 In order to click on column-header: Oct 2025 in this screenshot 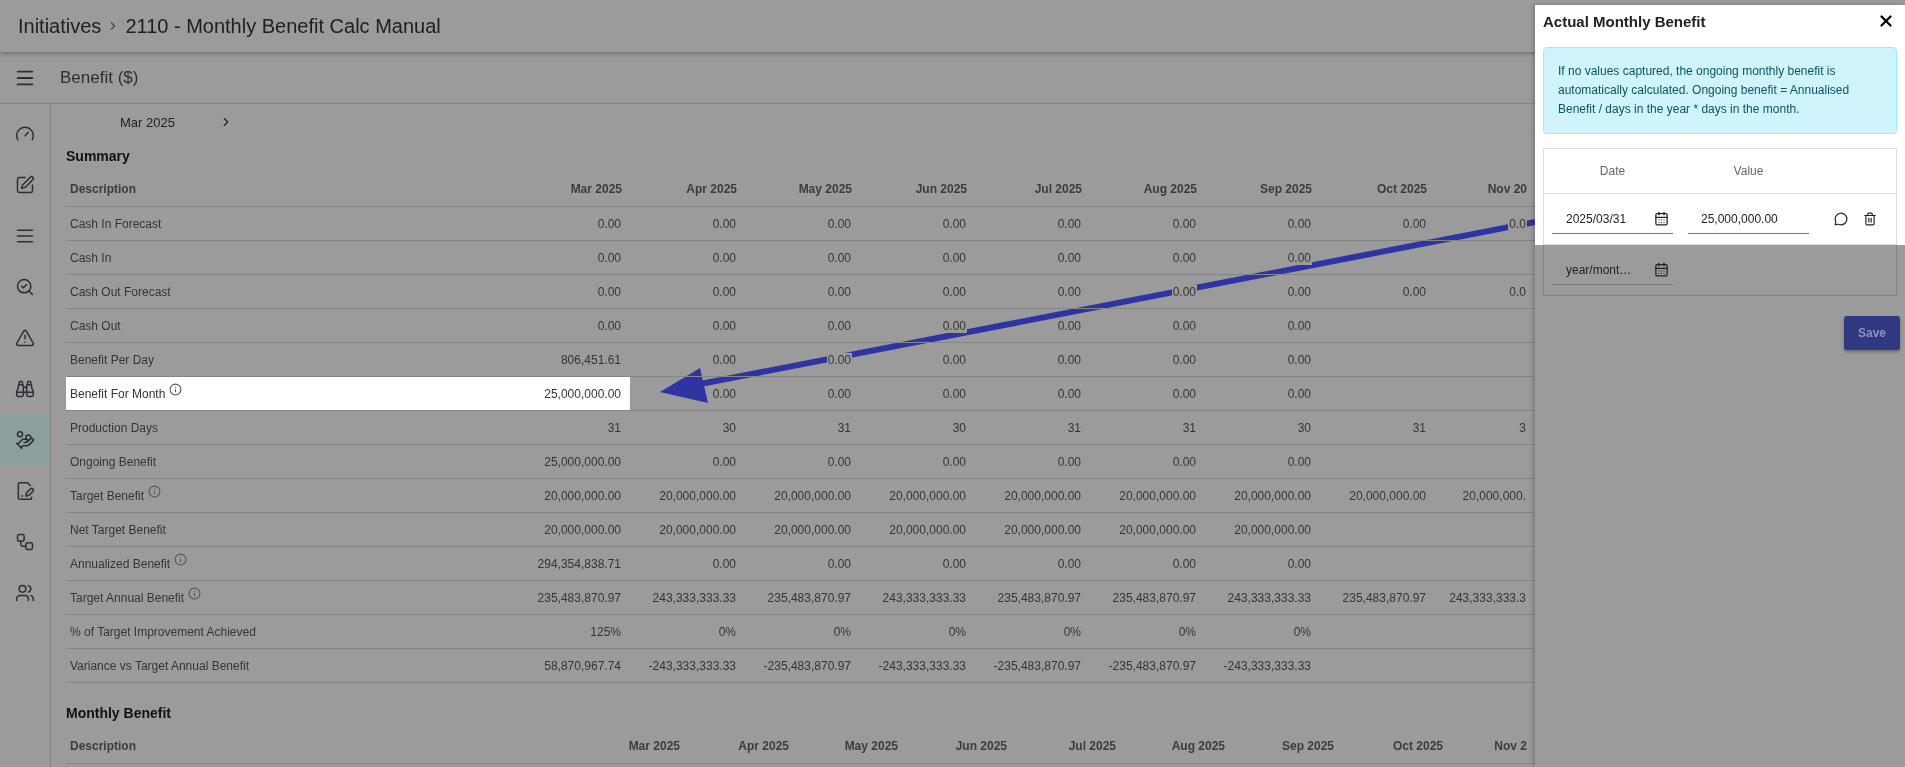, I will do `click(1396, 746)`.